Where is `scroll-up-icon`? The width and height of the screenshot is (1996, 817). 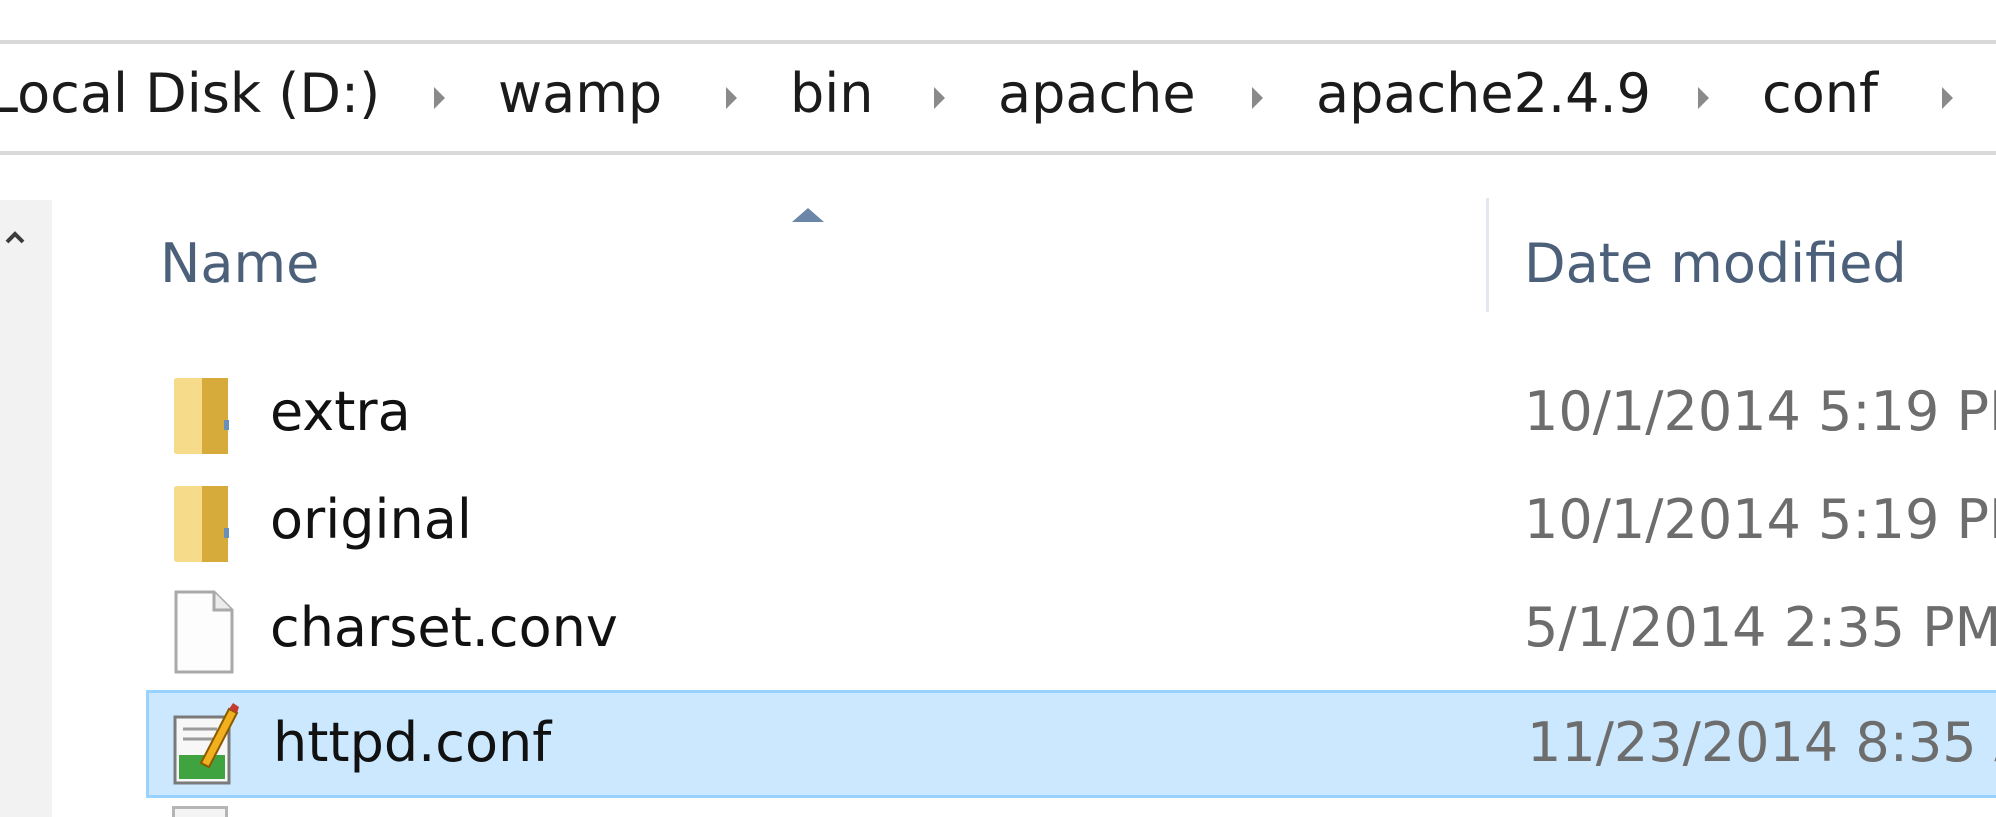
scroll-up-icon is located at coordinates (15, 237).